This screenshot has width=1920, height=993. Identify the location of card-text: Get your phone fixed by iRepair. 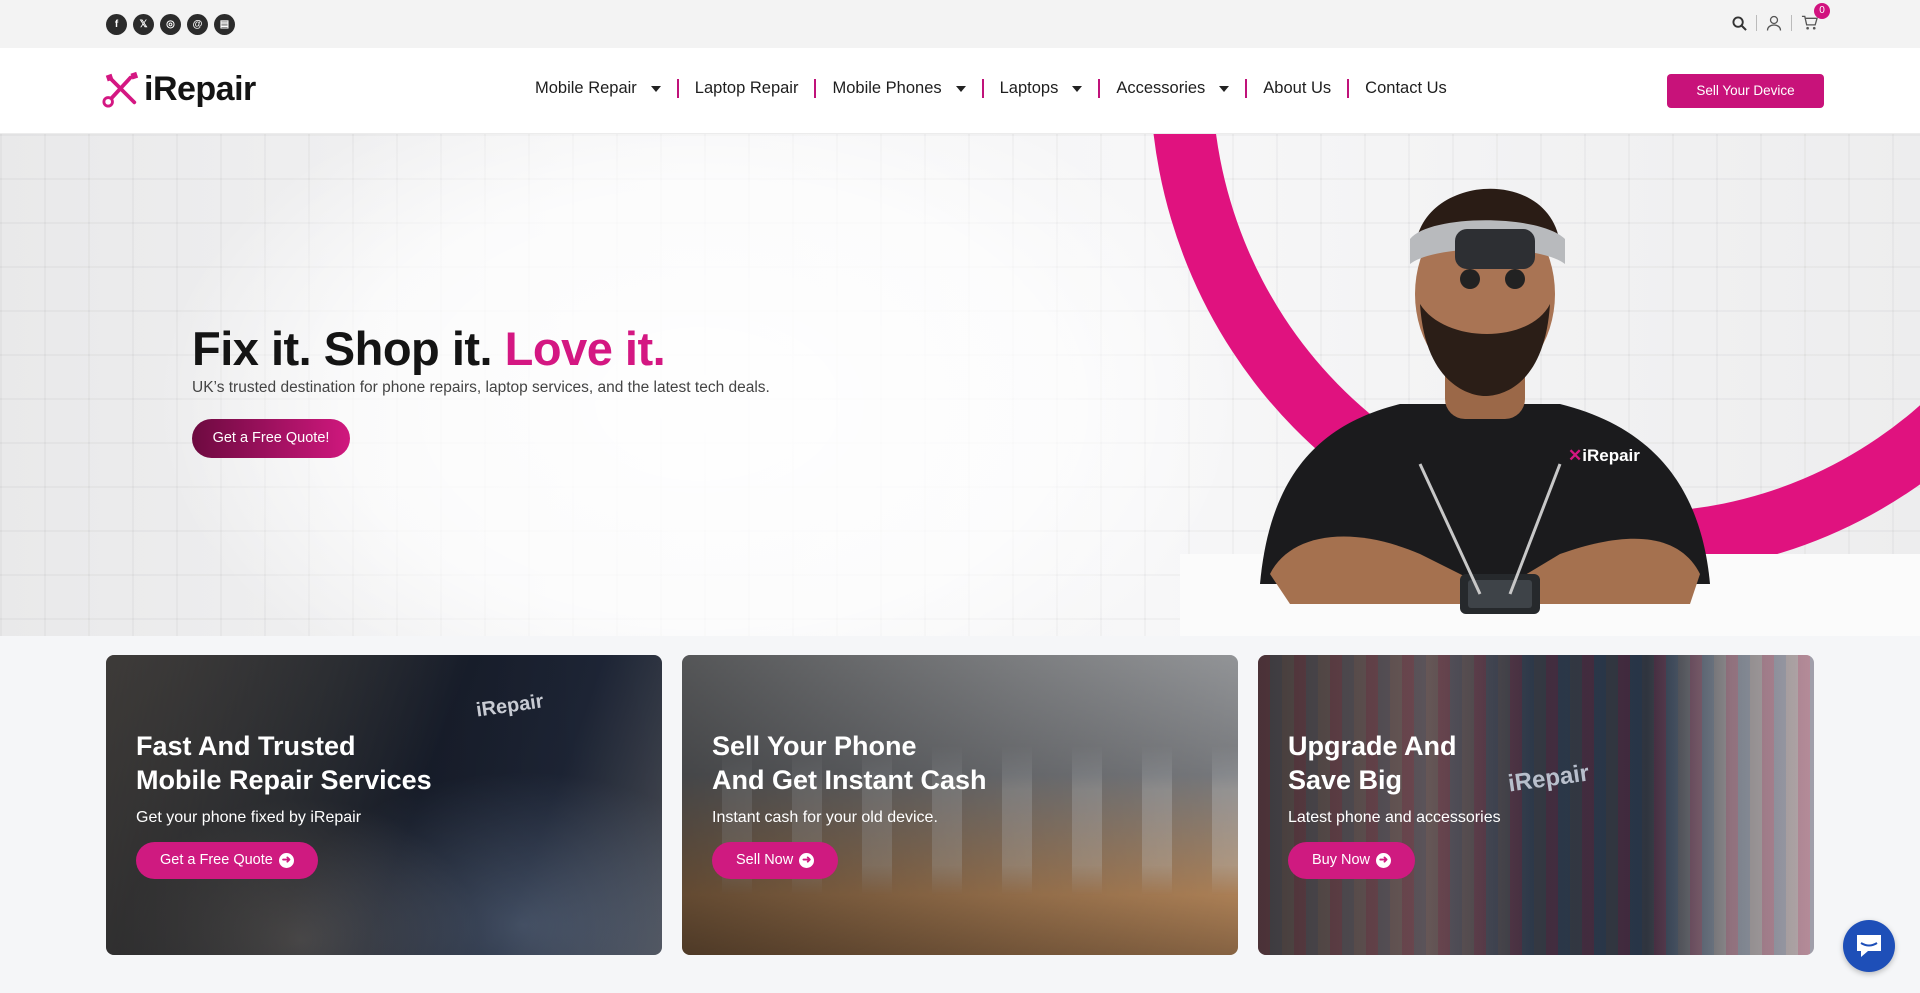
(249, 817).